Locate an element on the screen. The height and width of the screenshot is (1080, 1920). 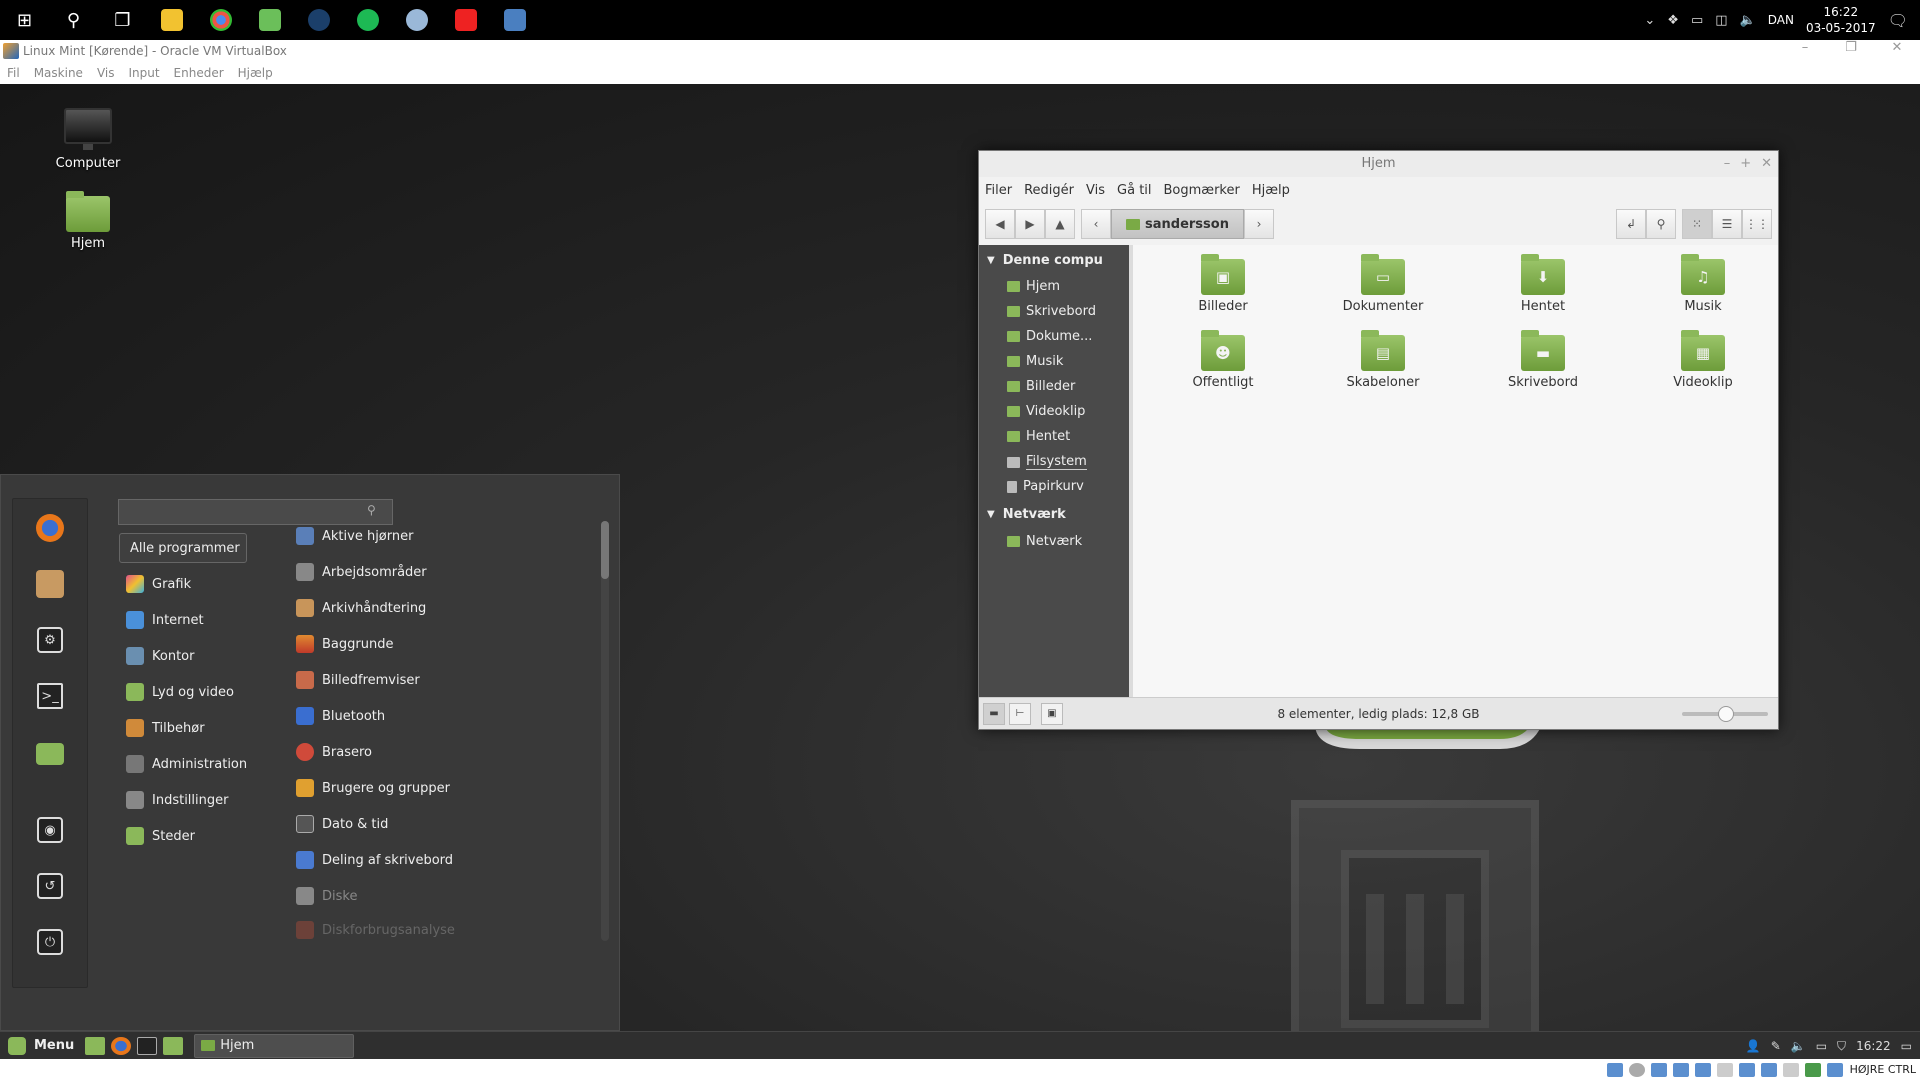
file-item: ▬ Skrivebord is located at coordinates (1543, 360).